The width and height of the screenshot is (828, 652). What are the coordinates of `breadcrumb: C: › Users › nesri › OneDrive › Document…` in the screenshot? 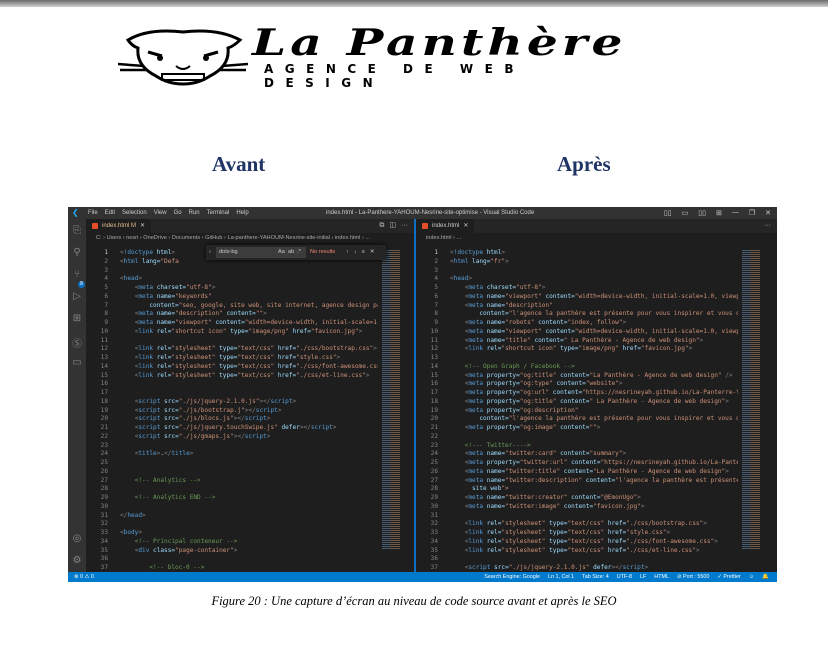 It's located at (250, 238).